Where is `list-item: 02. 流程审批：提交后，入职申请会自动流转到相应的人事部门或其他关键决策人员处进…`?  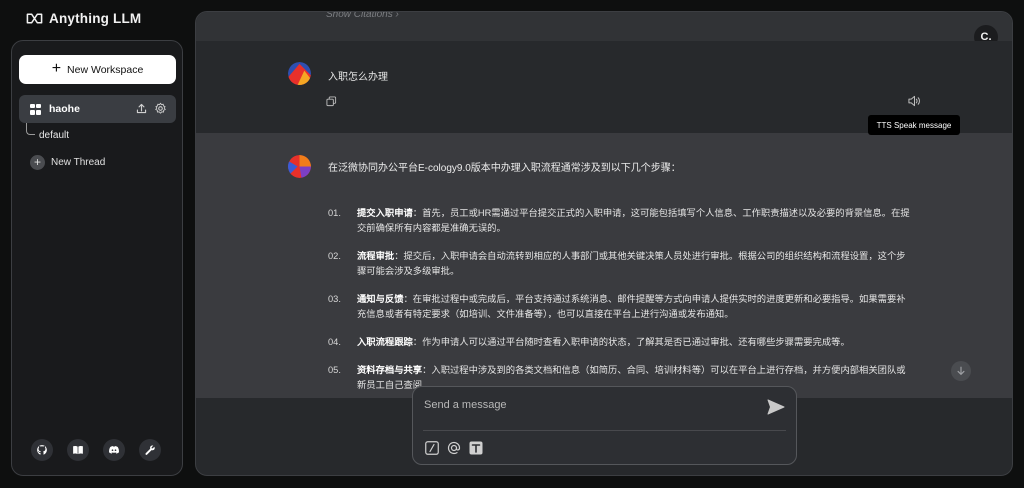 list-item: 02. 流程审批：提交后，入职申请会自动流转到相应的人事部门或其他关键决策人员处进… is located at coordinates (617, 263).